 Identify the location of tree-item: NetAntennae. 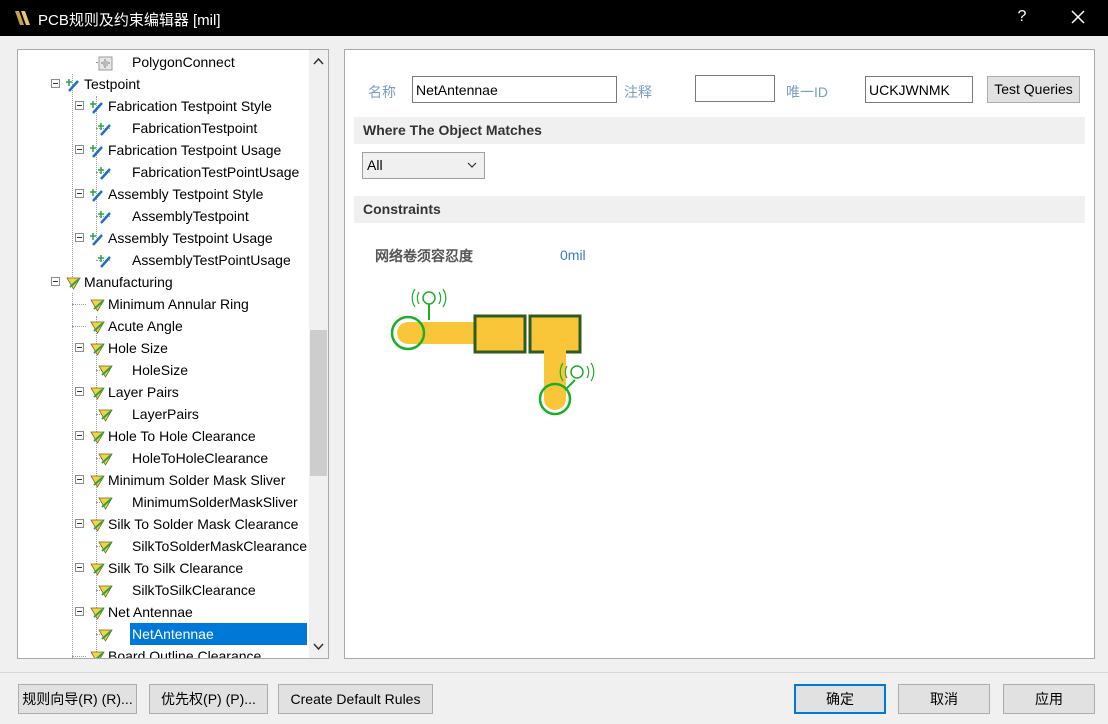
(163, 634).